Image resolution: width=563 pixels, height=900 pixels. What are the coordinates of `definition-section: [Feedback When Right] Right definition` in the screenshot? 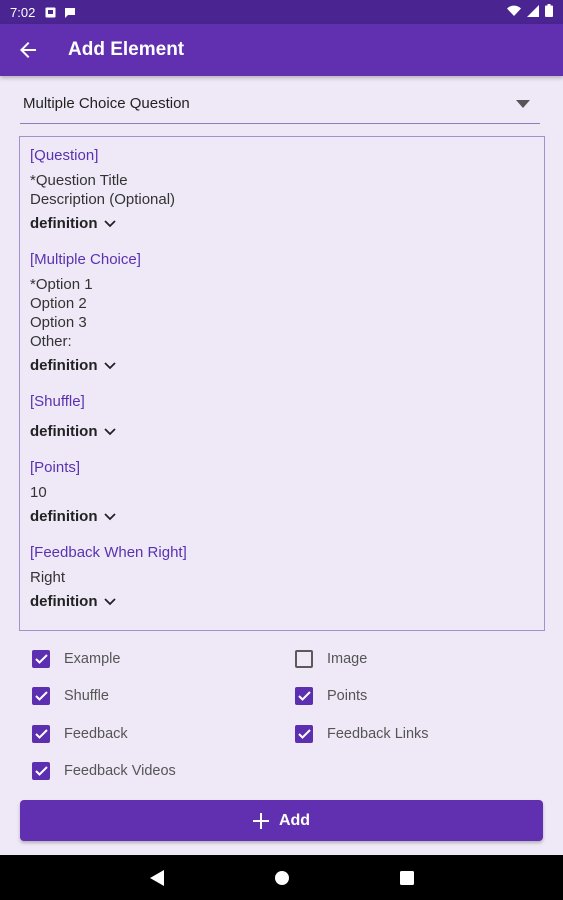 It's located at (282, 577).